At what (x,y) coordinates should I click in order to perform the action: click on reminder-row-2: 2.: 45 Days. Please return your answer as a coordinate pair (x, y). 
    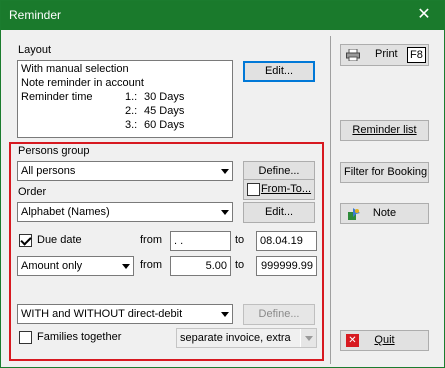
    Looking at the image, I should click on (125, 111).